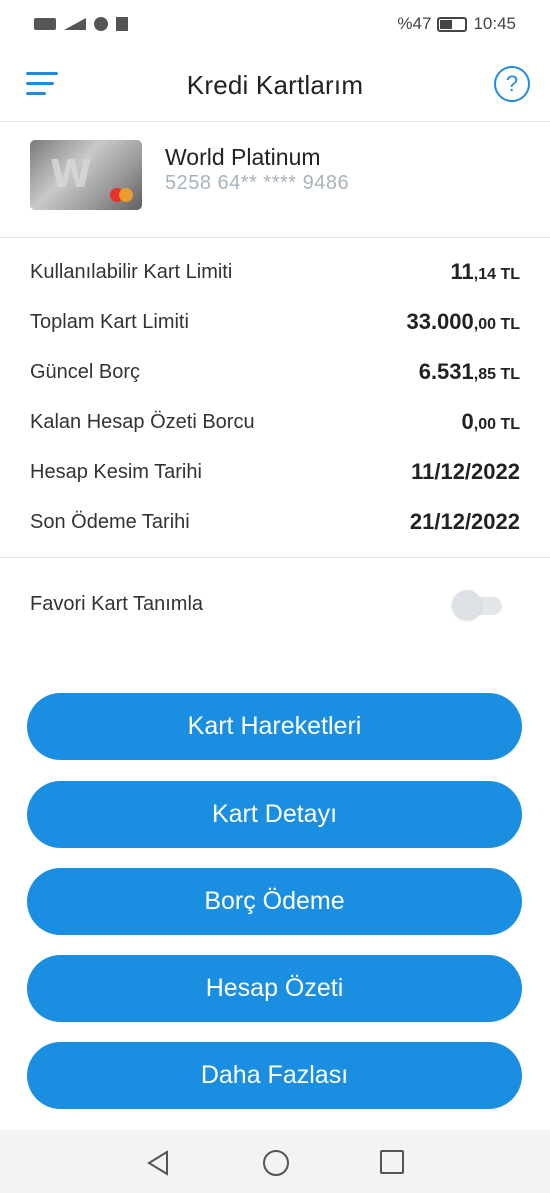  Describe the element at coordinates (392, 1162) in the screenshot. I see `square-recent-icon` at that location.